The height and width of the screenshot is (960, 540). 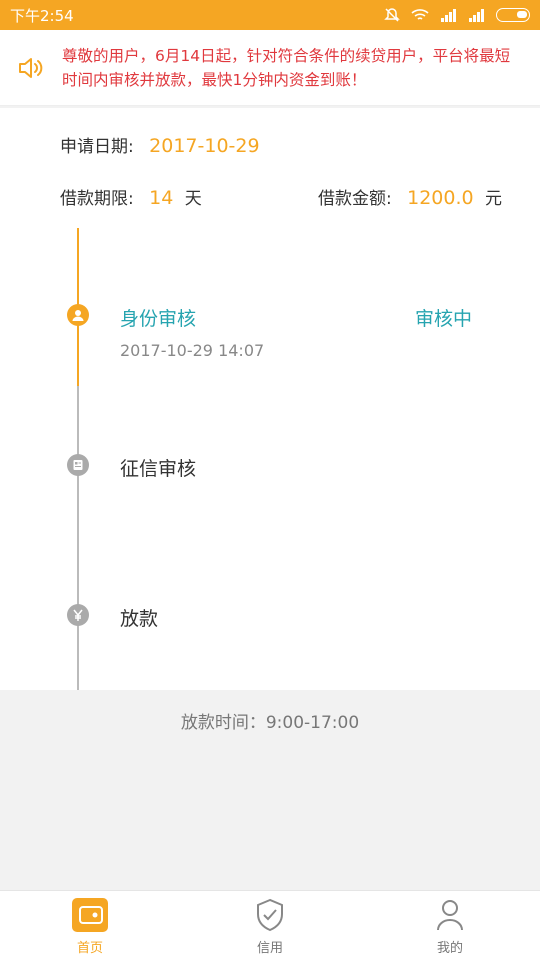 I want to click on wifi-icon, so click(x=420, y=14).